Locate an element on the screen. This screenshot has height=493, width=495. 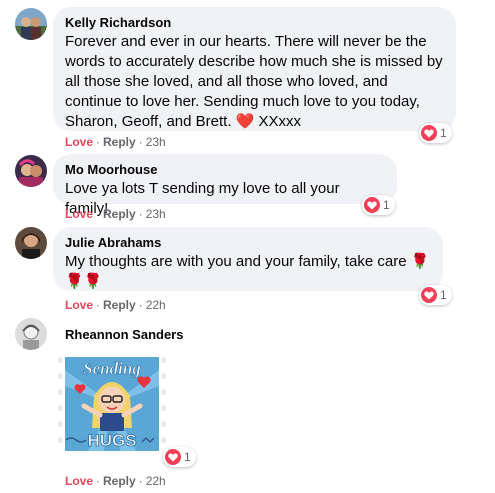
comment-author: Julie Abrahams is located at coordinates (248, 243).